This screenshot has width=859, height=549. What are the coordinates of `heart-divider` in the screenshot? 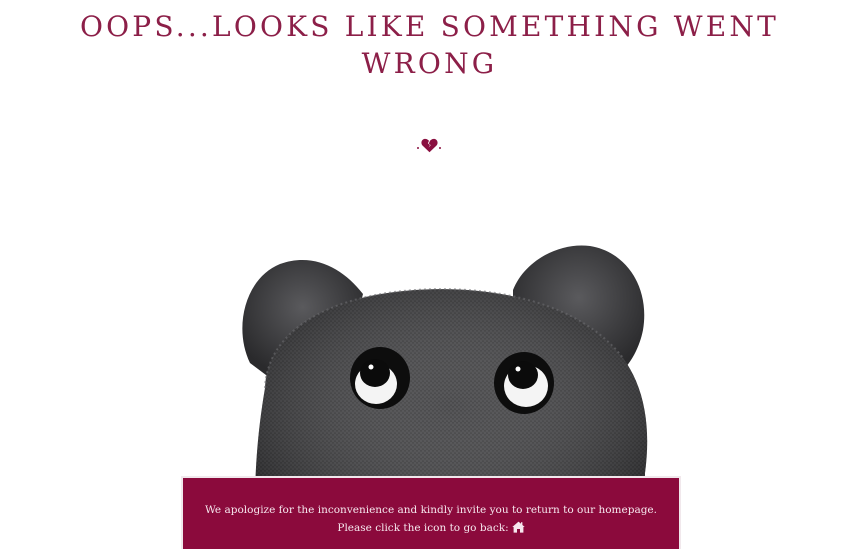 It's located at (429, 146).